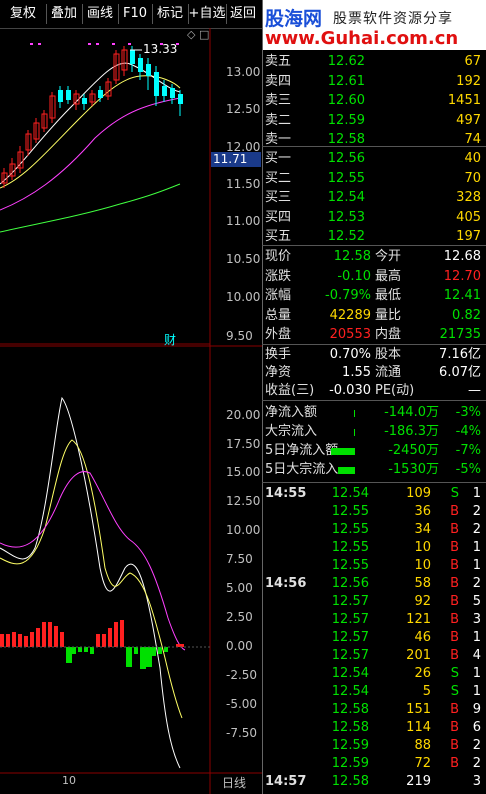  Describe the element at coordinates (350, 511) in the screenshot. I see `tick-price: 12.55` at that location.